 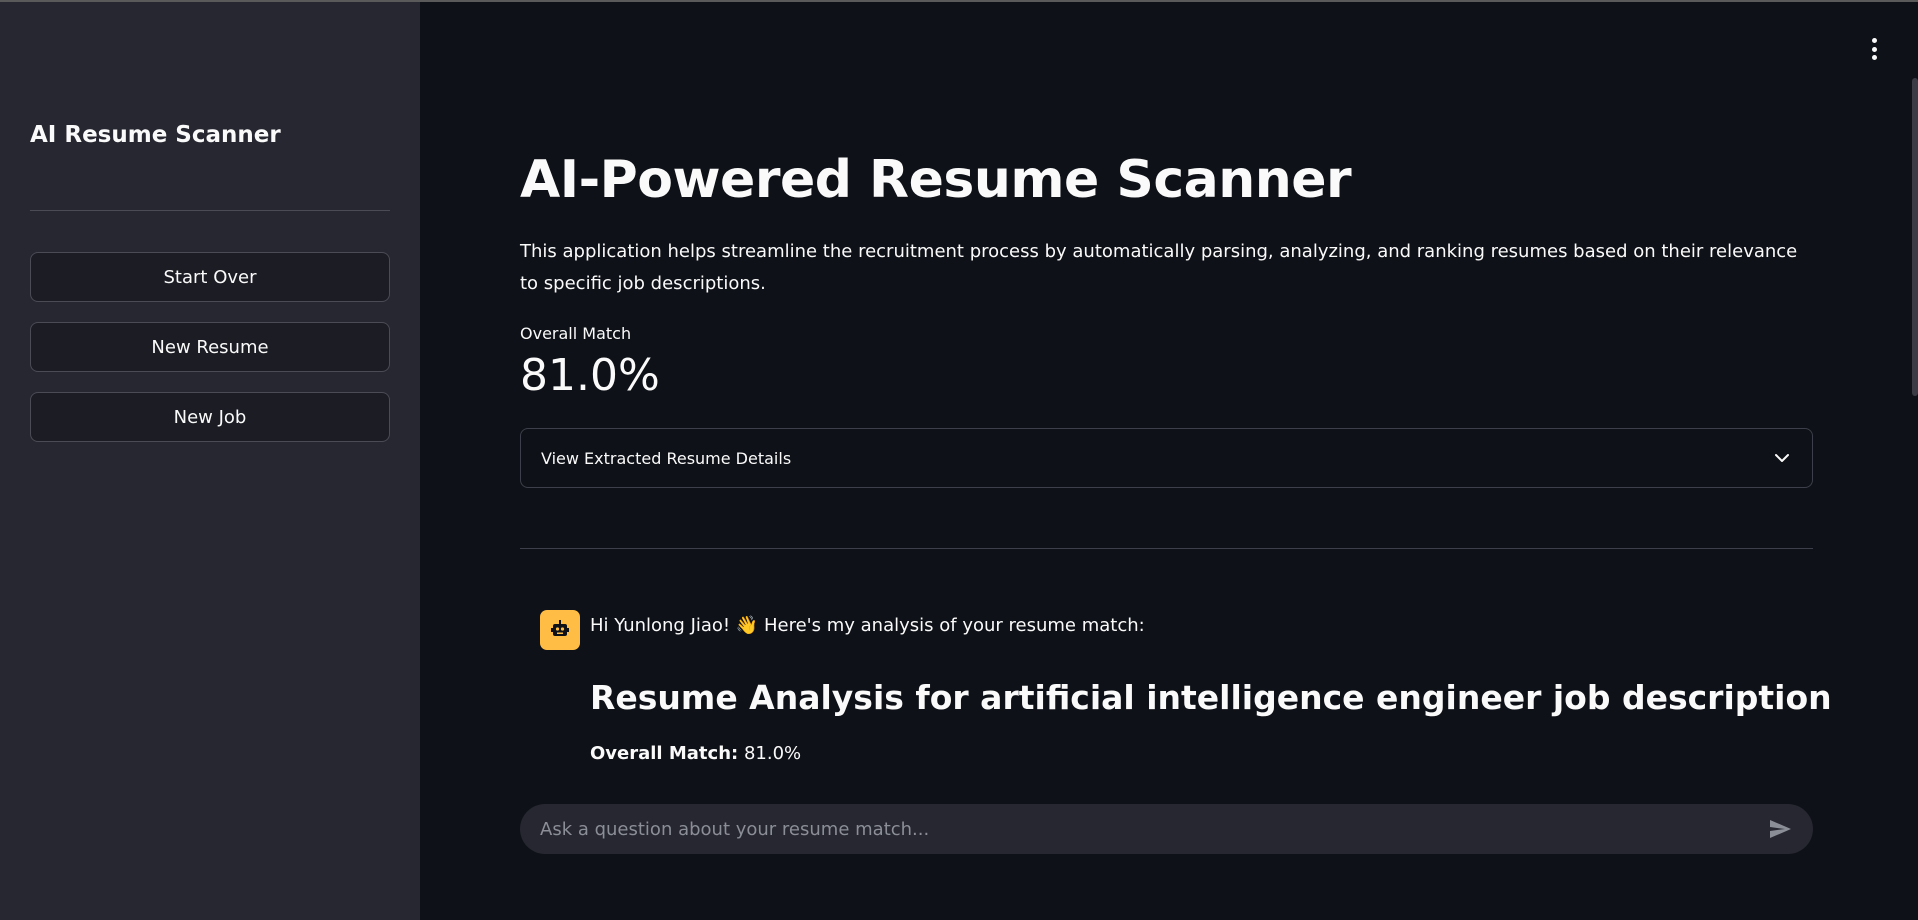 I want to click on page-title: AI-Powered Resume Scanner, so click(x=936, y=180).